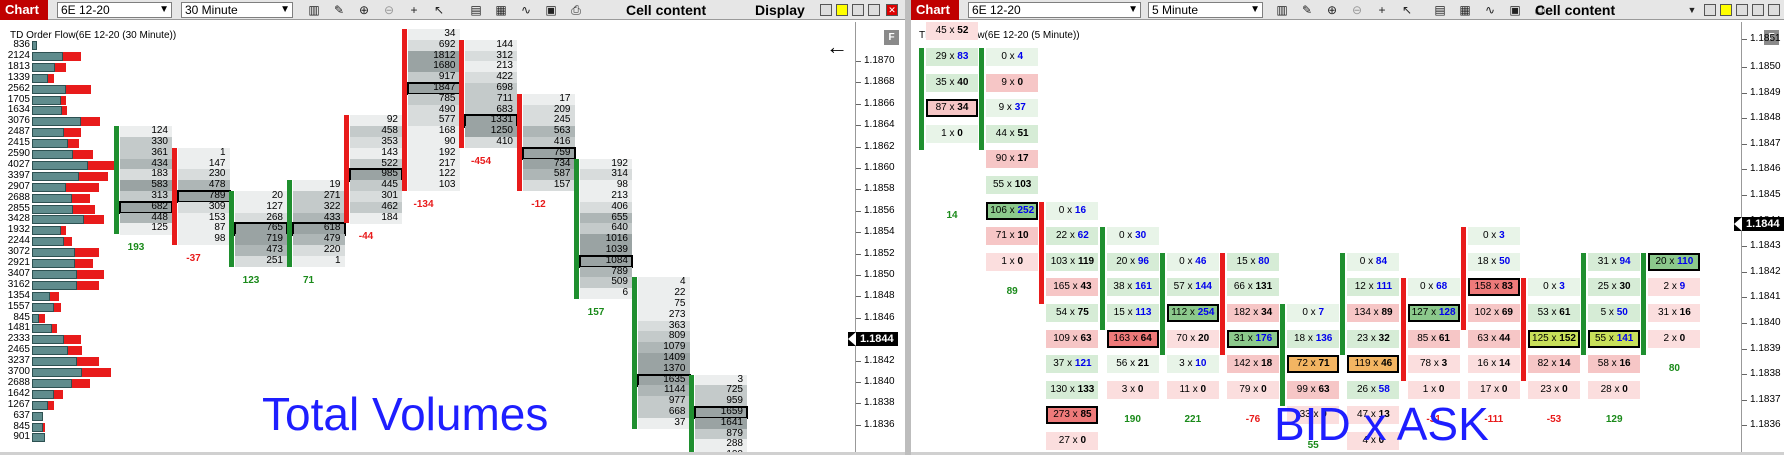  What do you see at coordinates (18, 208) in the screenshot?
I see `profile-volume-label: 2855` at bounding box center [18, 208].